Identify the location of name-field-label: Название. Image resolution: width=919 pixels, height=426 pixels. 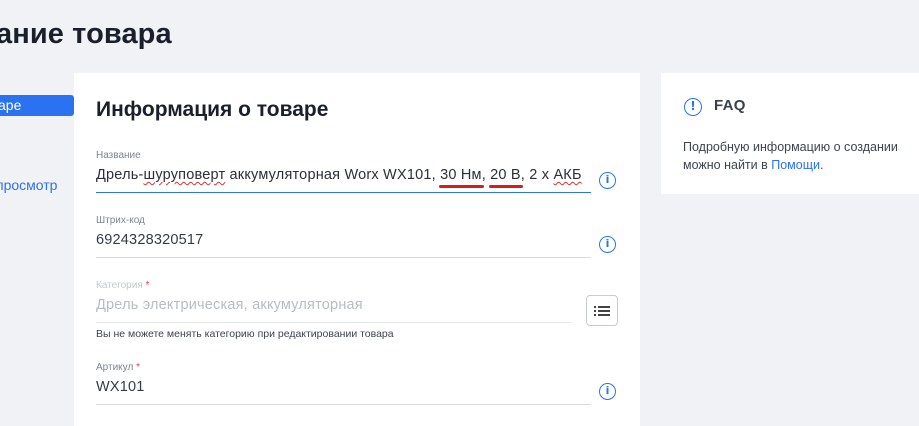
(118, 155).